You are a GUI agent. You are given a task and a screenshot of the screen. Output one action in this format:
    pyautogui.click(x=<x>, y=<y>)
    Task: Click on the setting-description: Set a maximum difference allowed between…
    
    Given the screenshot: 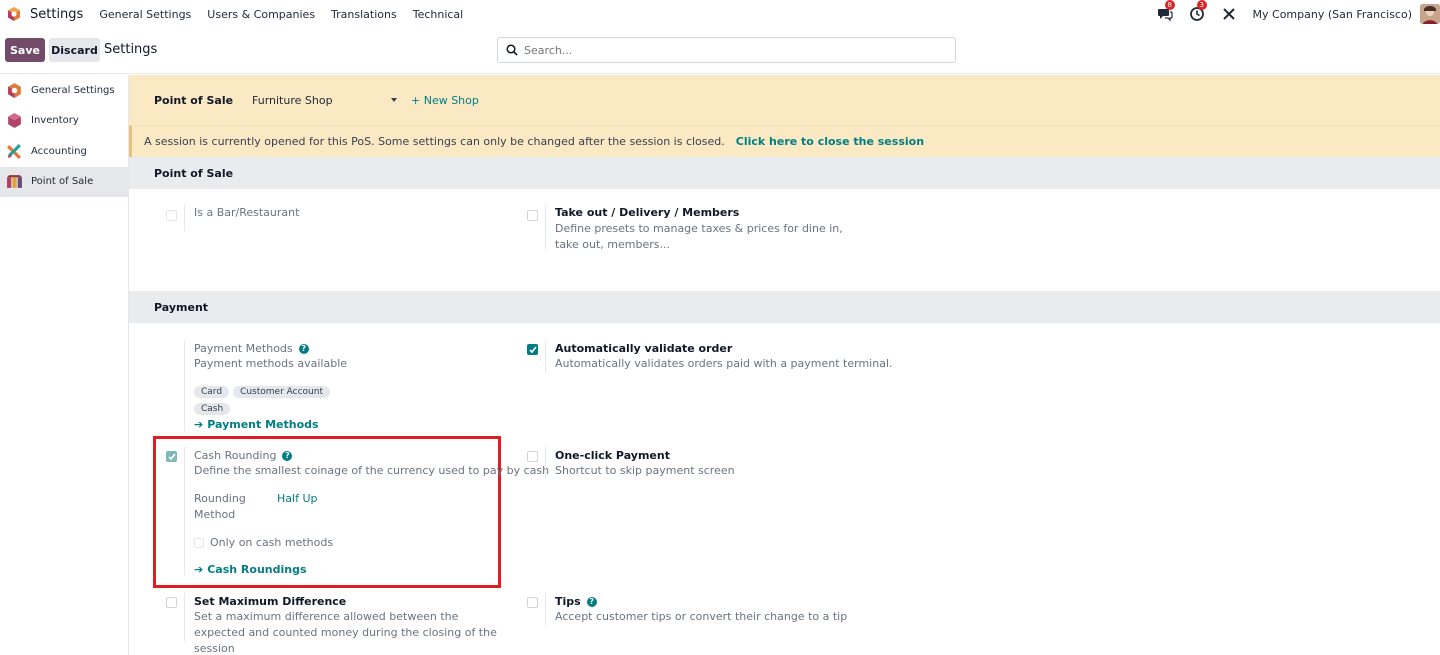 What is the action you would take?
    pyautogui.click(x=345, y=632)
    